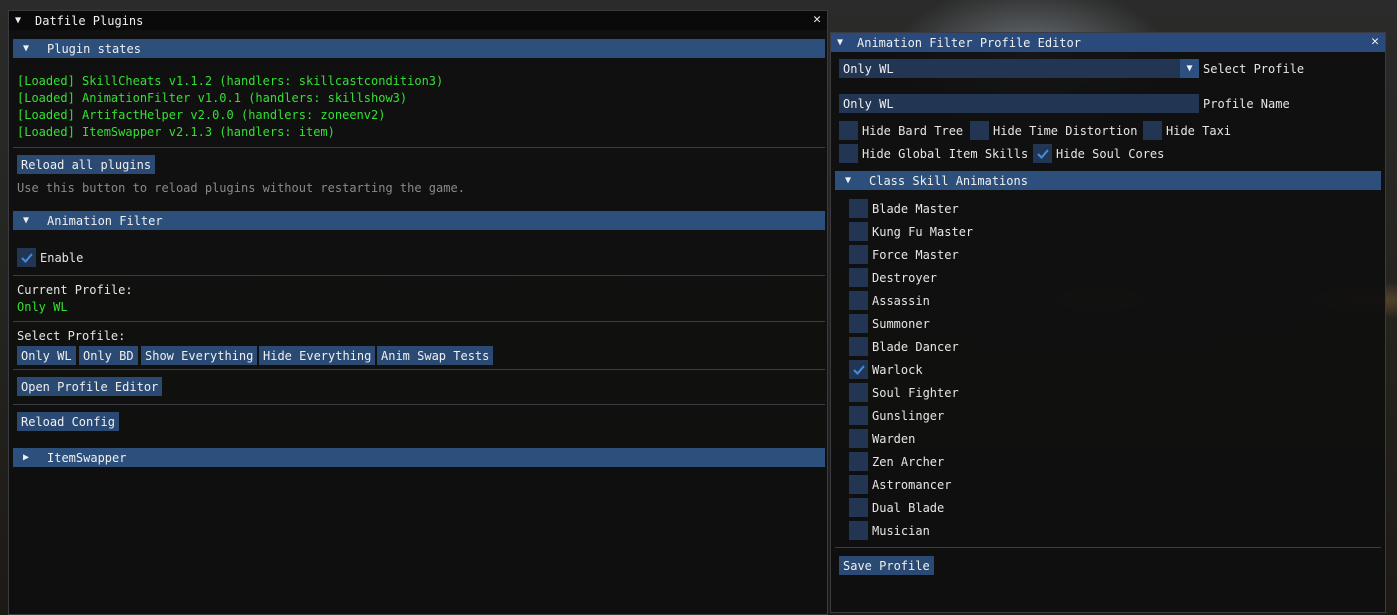 This screenshot has width=1397, height=615. What do you see at coordinates (89, 20) in the screenshot?
I see `window-title: Datfile Plugins` at bounding box center [89, 20].